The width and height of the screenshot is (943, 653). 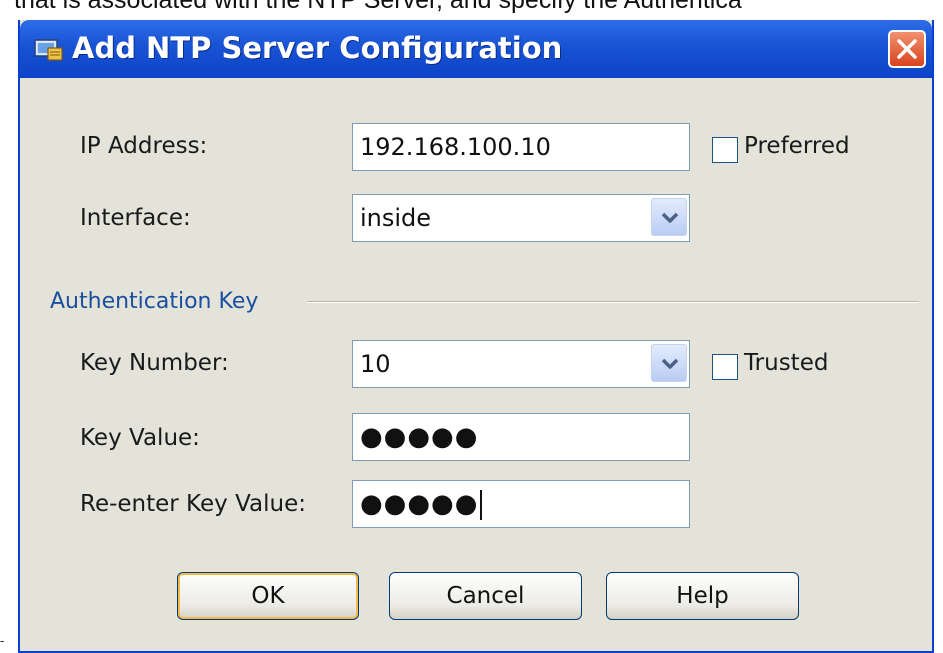 I want to click on interface-label: Interface:, so click(x=135, y=218).